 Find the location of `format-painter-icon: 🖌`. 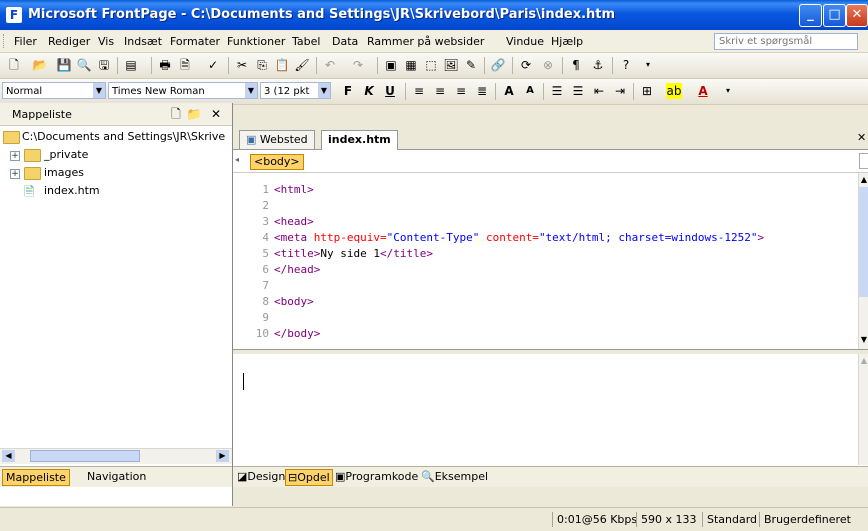

format-painter-icon: 🖌 is located at coordinates (302, 65).